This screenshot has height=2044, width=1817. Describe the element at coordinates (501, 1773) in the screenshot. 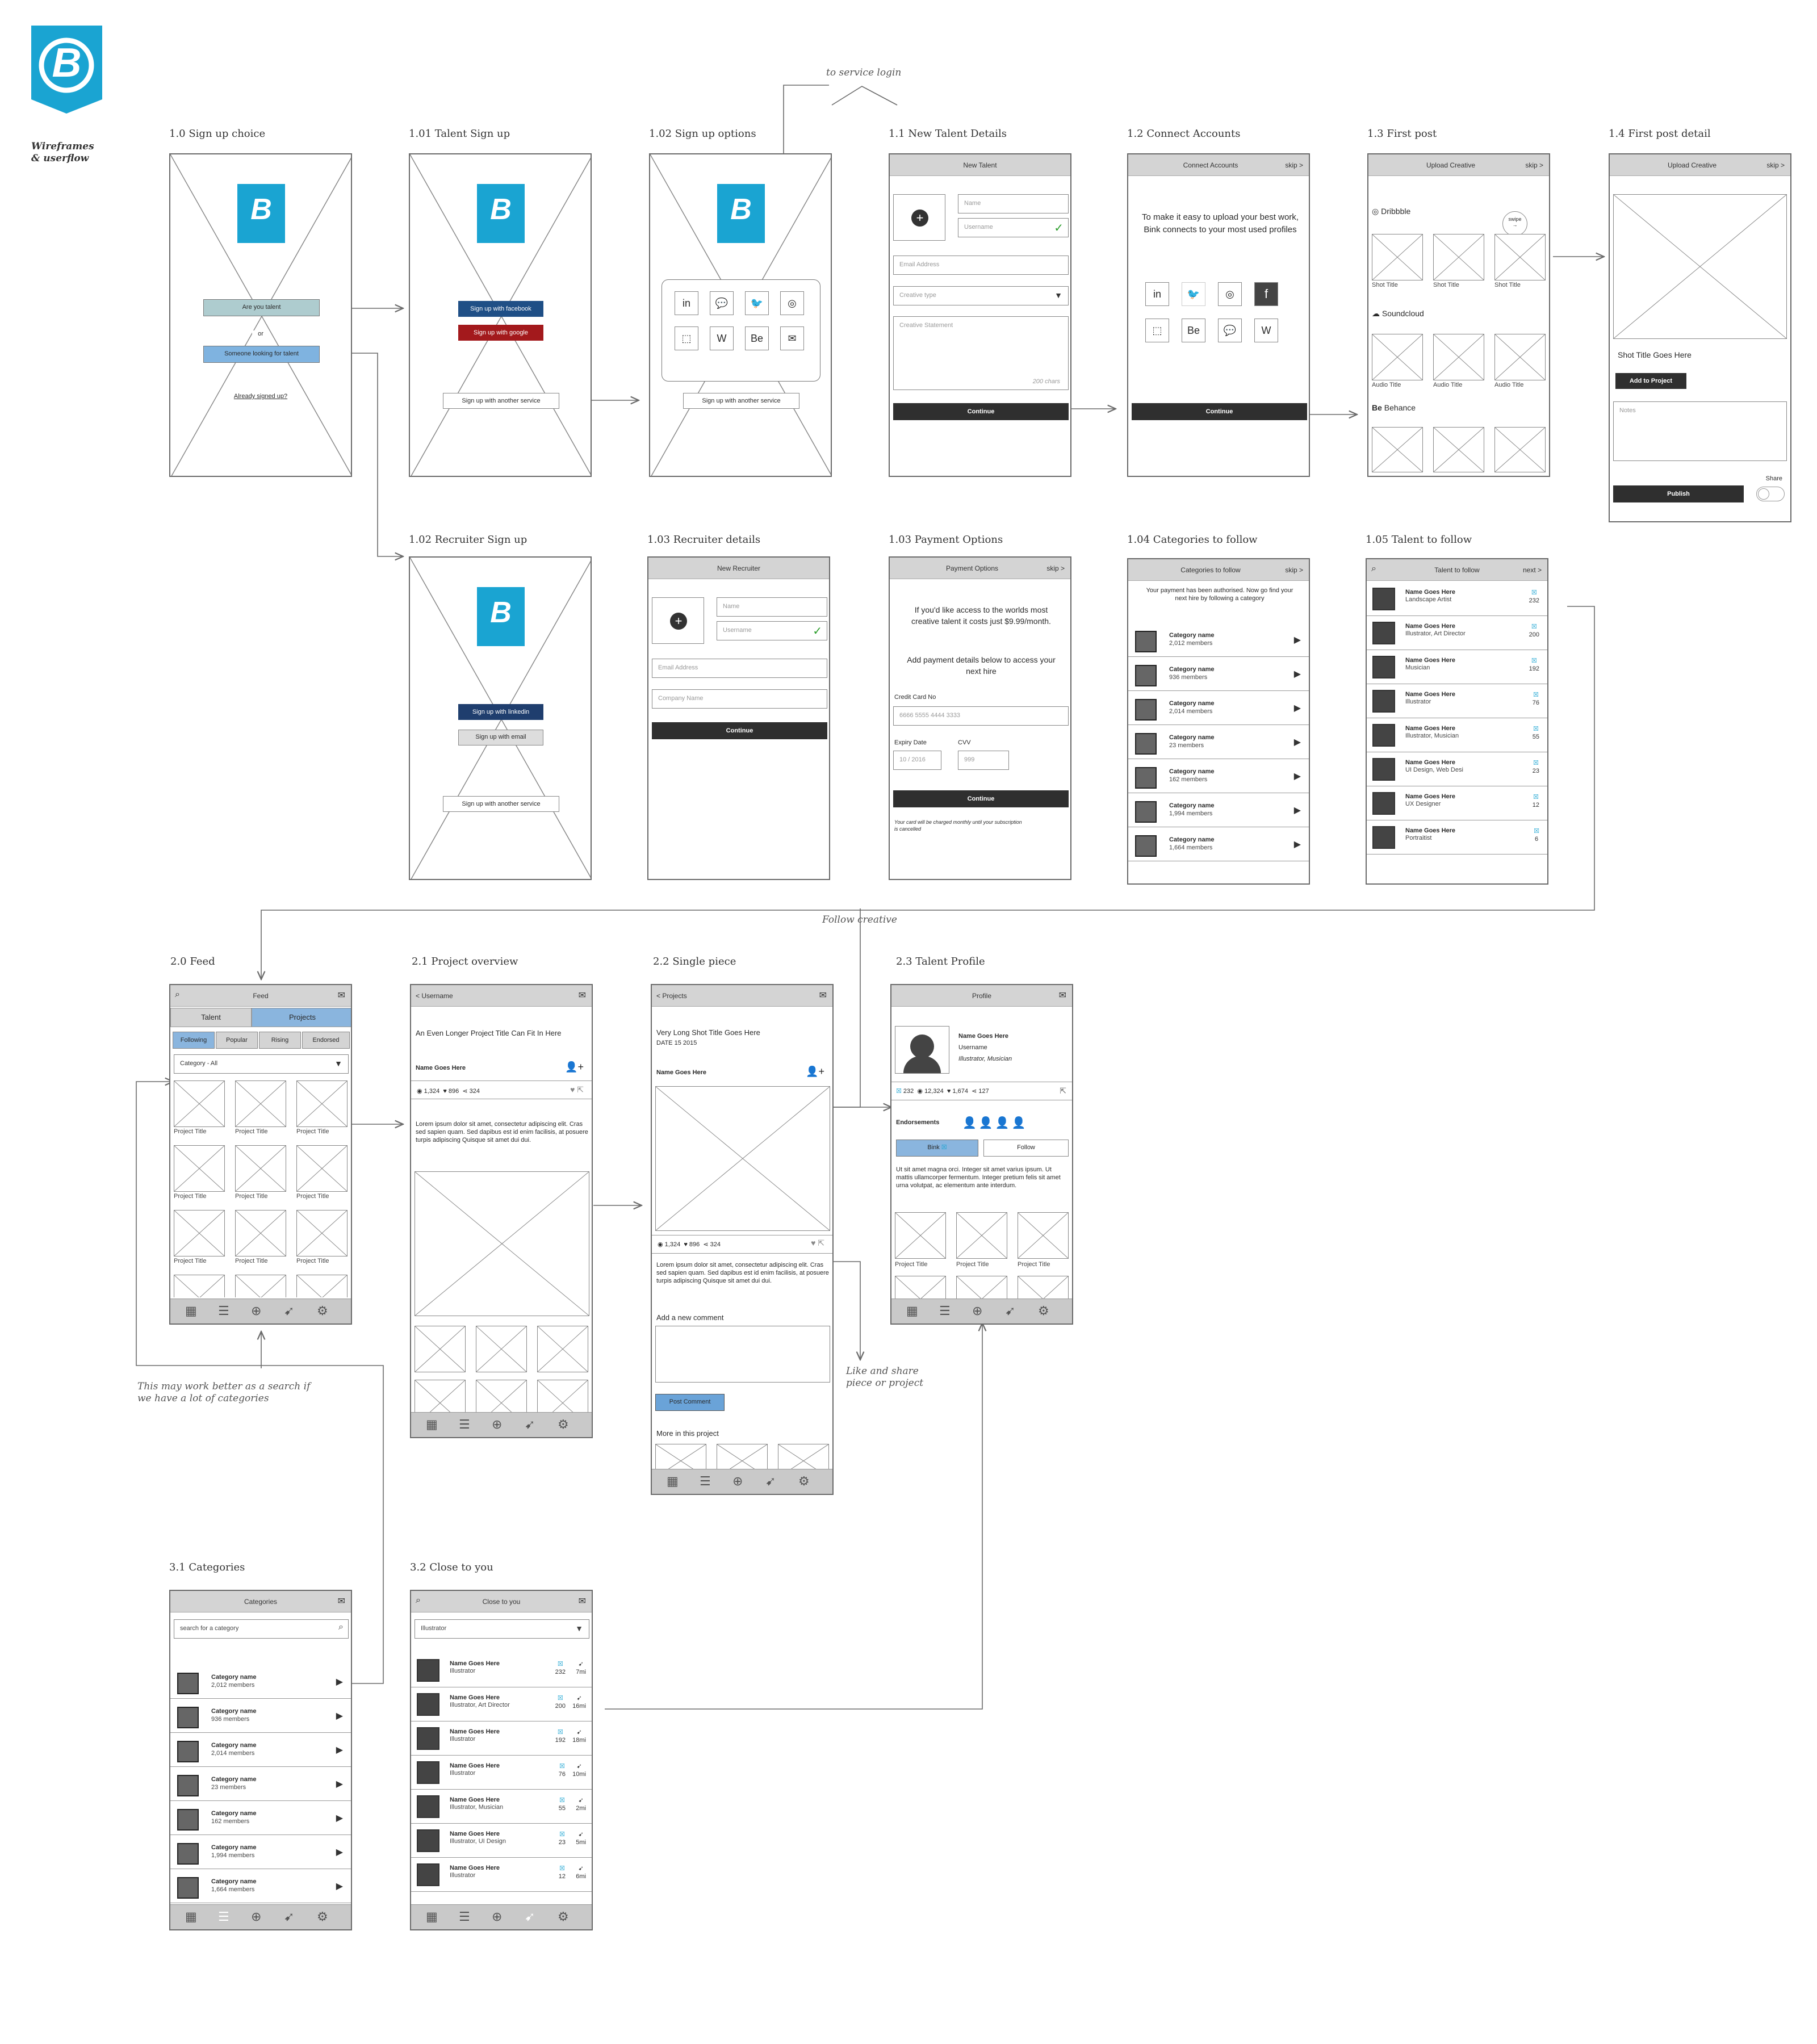

I see `nearby-row: Name Goes Here Illustrator ☒ 76 ➹ 10mi` at that location.